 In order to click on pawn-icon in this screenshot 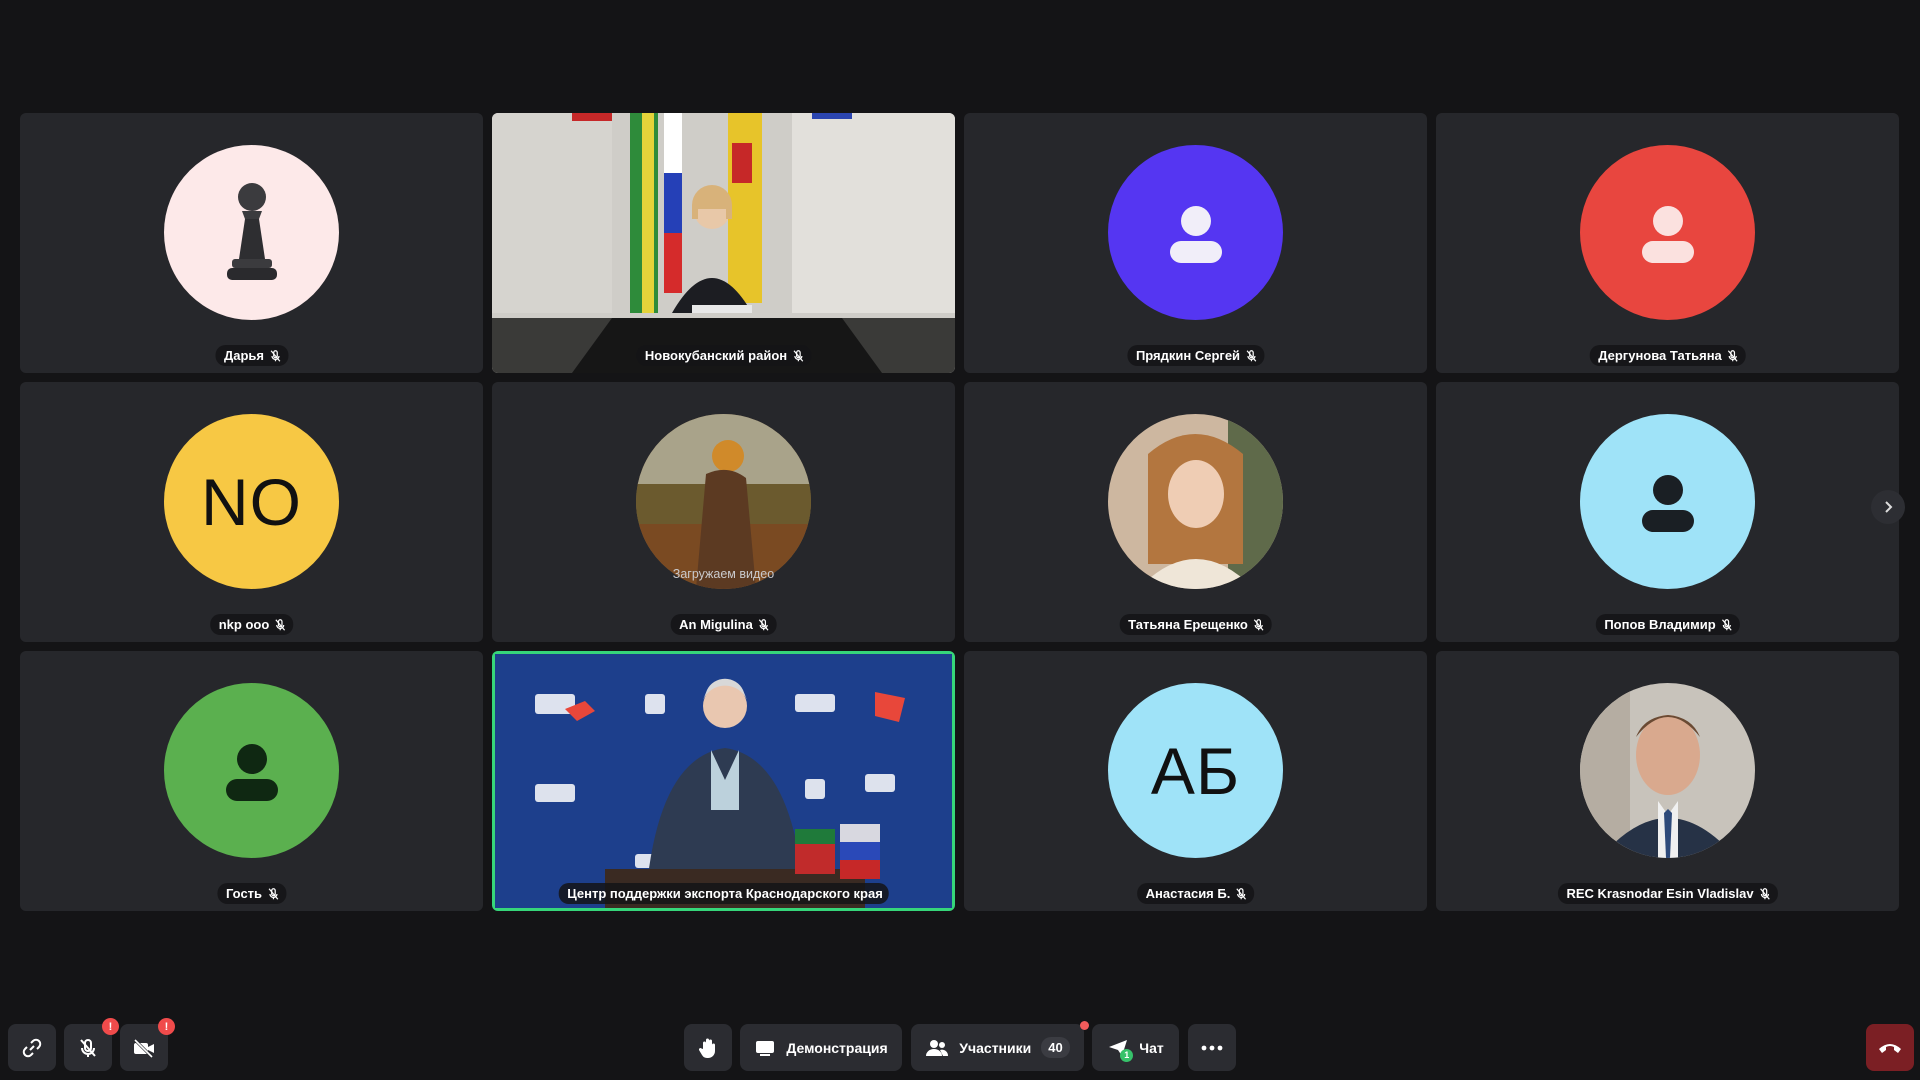, I will do `click(251, 231)`.